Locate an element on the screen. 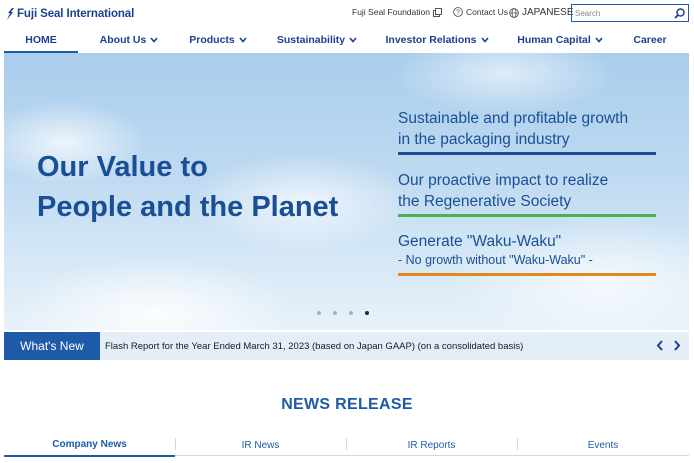  nav-investor-label: Investor Relations is located at coordinates (431, 40).